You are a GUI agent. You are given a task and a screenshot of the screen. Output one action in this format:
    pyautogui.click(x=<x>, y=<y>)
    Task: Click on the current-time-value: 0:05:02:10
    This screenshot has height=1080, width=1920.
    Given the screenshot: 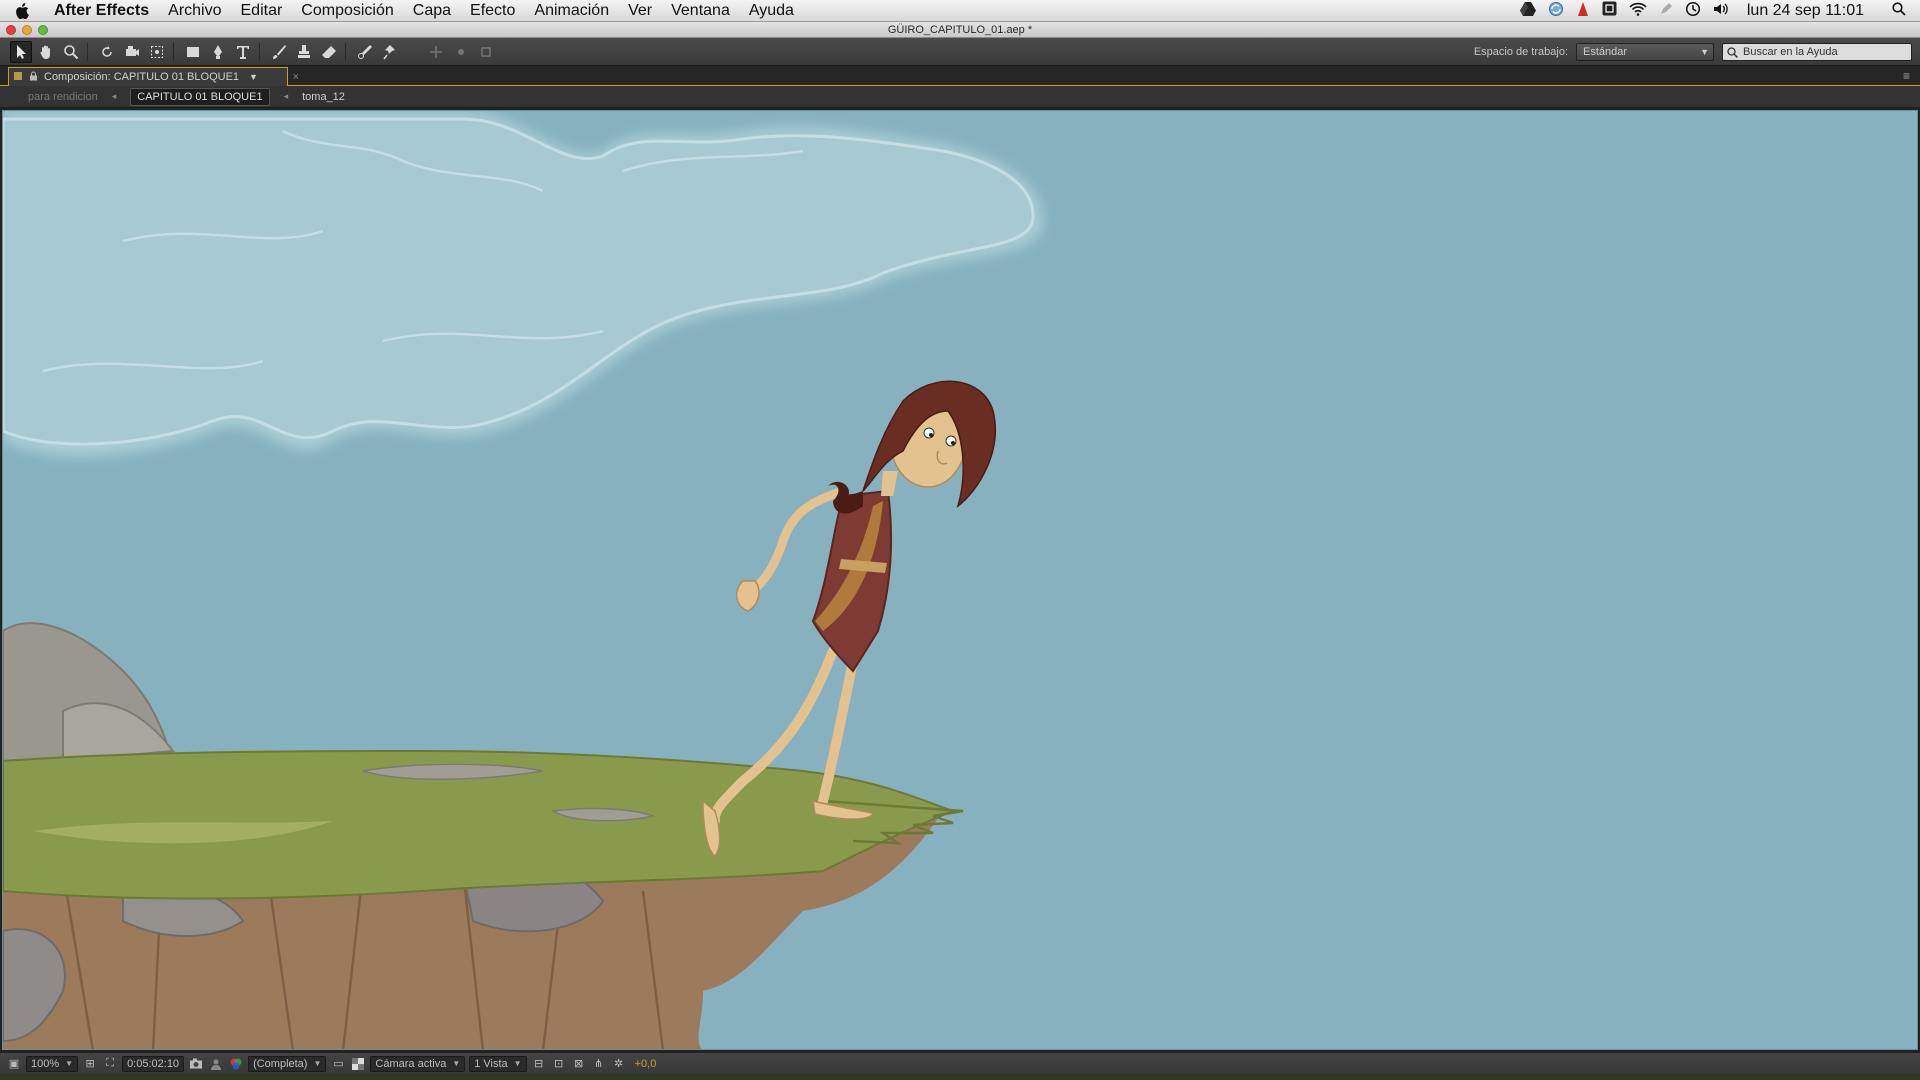 What is the action you would take?
    pyautogui.click(x=153, y=1063)
    